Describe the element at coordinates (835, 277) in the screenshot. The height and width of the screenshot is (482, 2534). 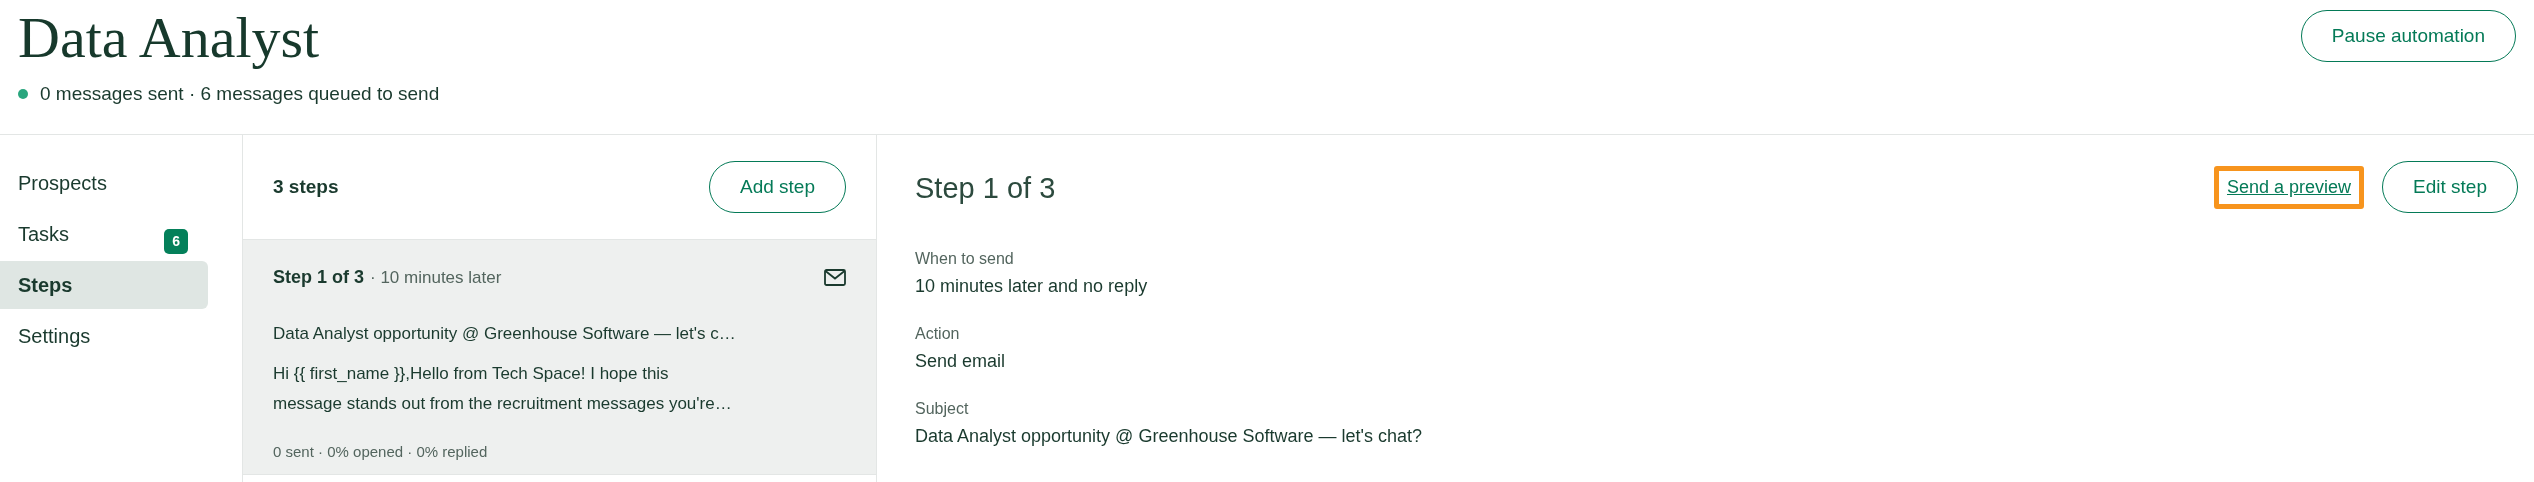
I see `envelope-icon` at that location.